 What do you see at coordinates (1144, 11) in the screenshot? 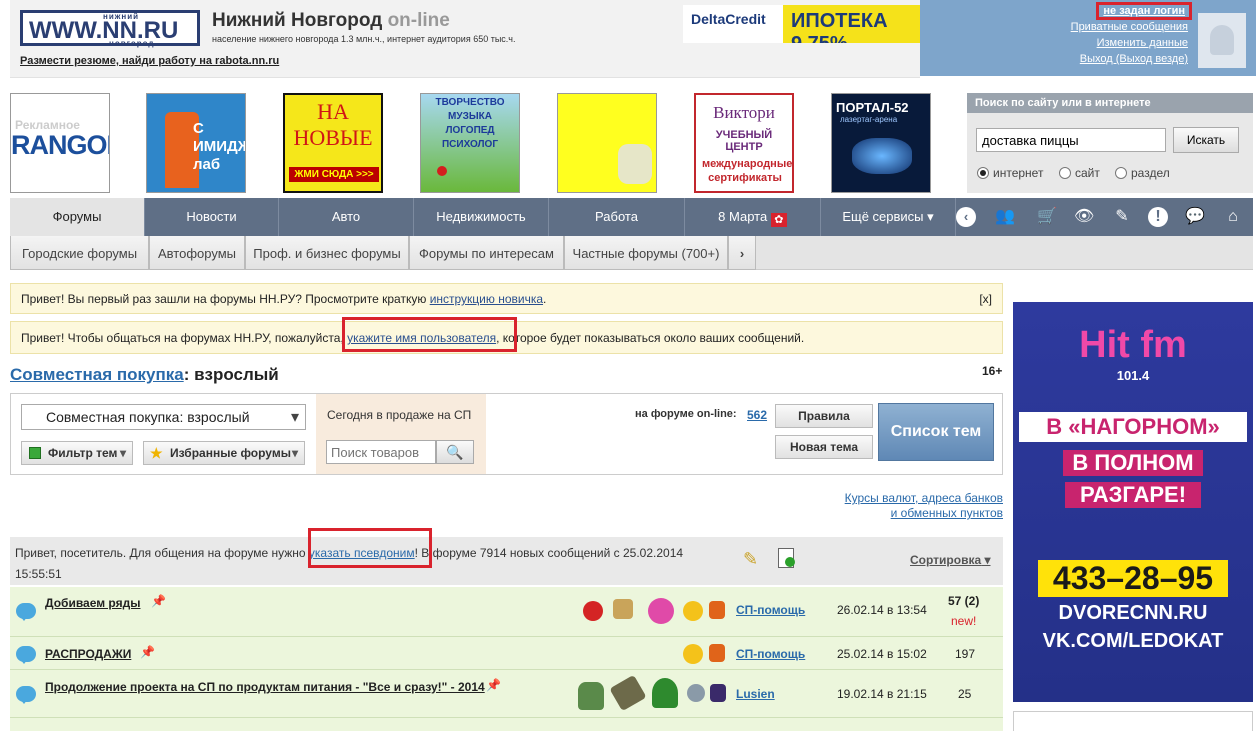
I see `login-status-link: не задан логин` at bounding box center [1144, 11].